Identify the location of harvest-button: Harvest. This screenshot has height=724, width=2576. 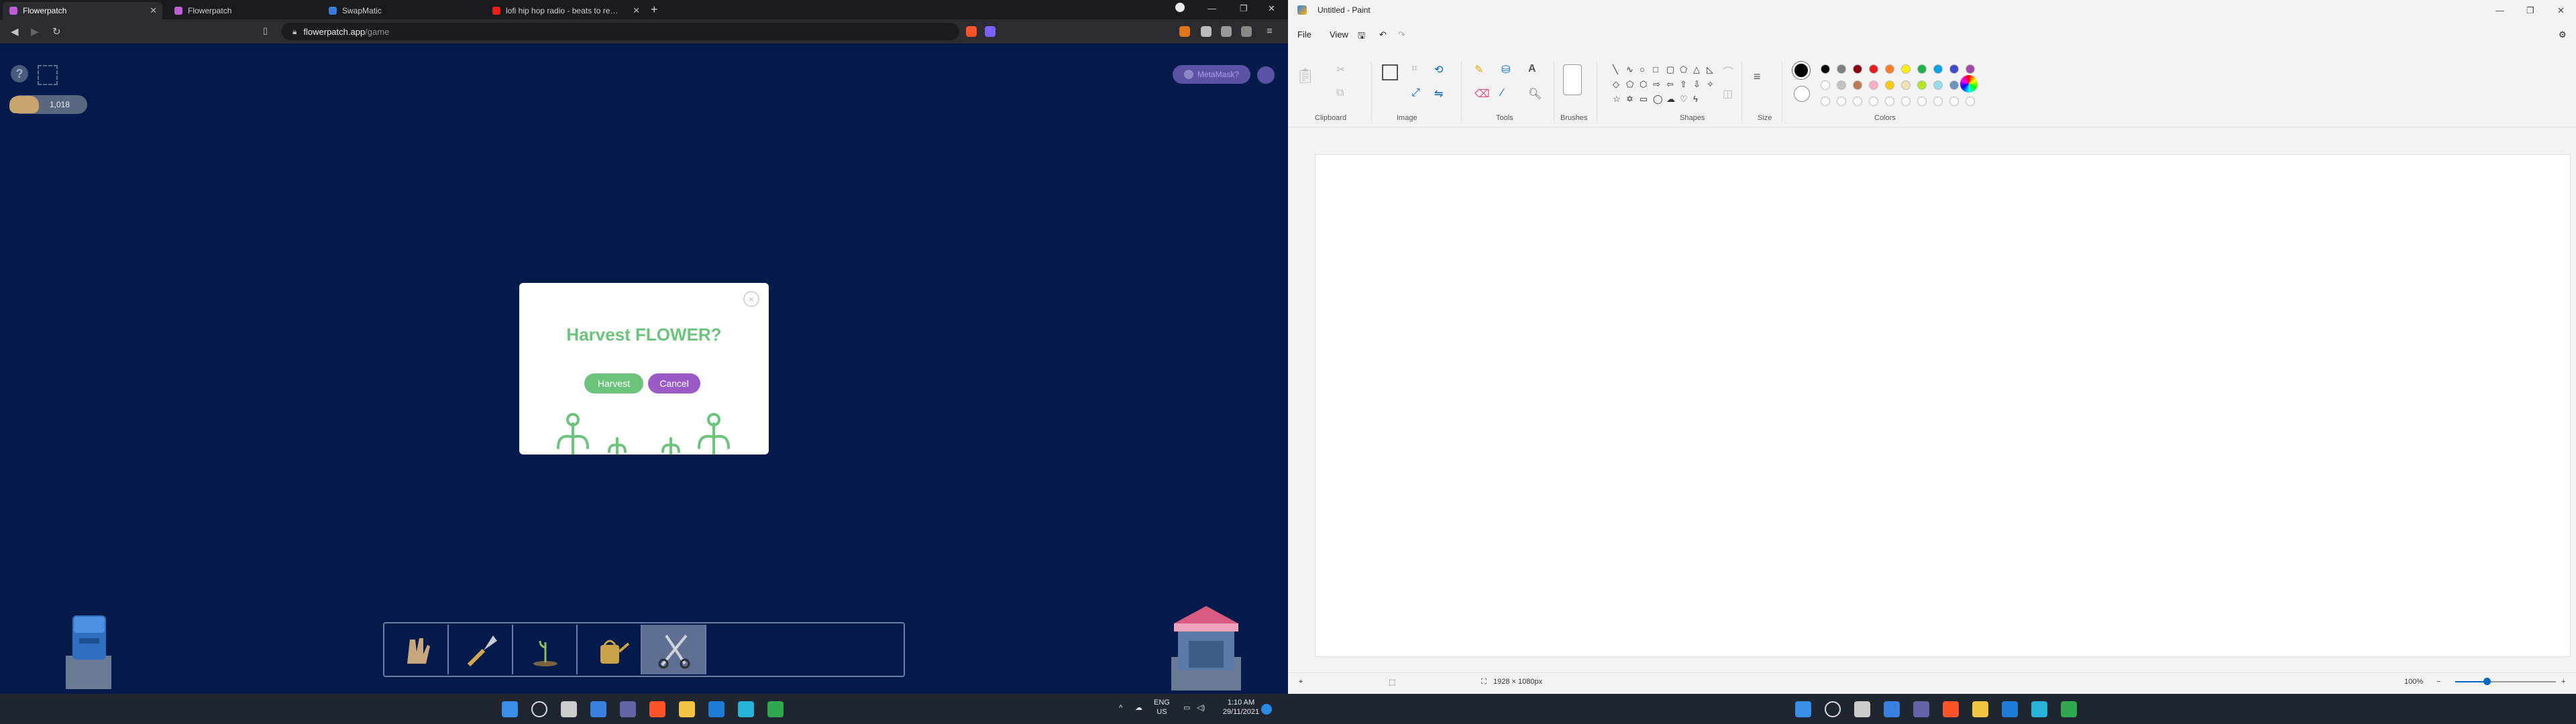
(613, 383).